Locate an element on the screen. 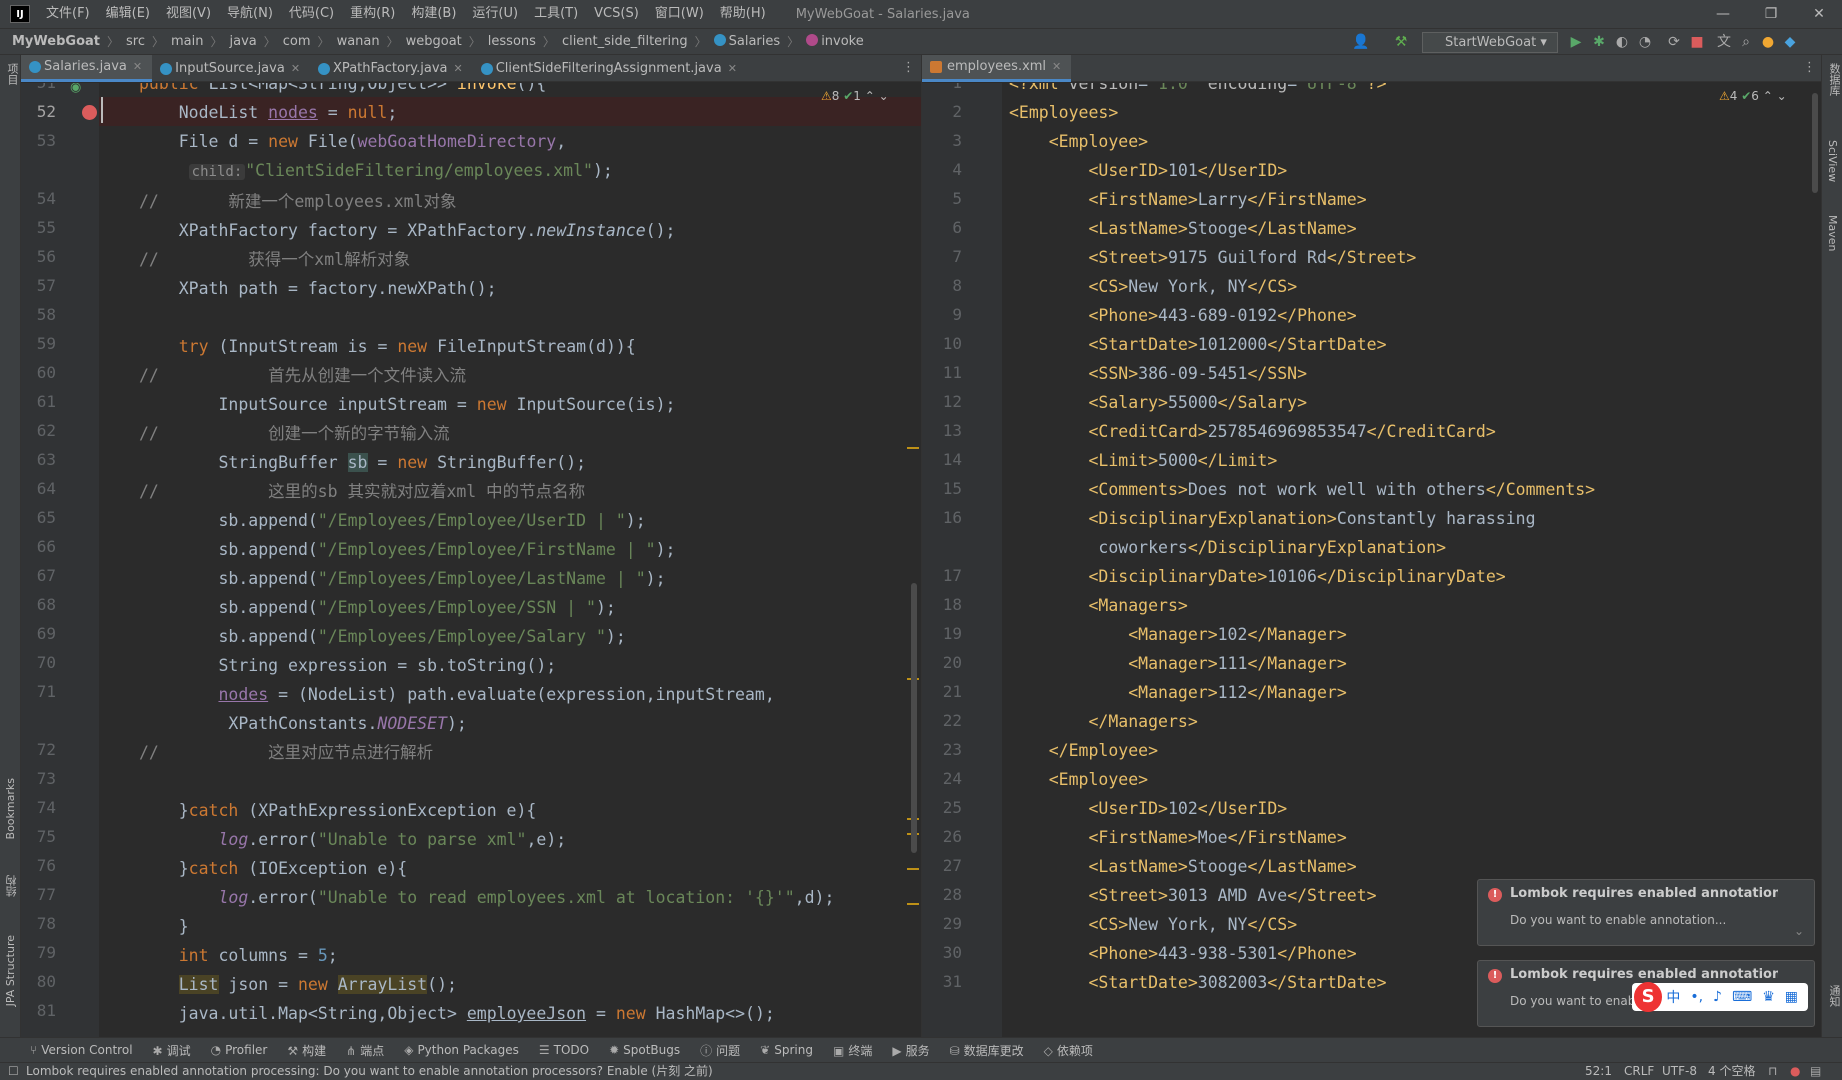 The image size is (1842, 1080). tool-profiler: ◔ Profiler is located at coordinates (239, 1050).